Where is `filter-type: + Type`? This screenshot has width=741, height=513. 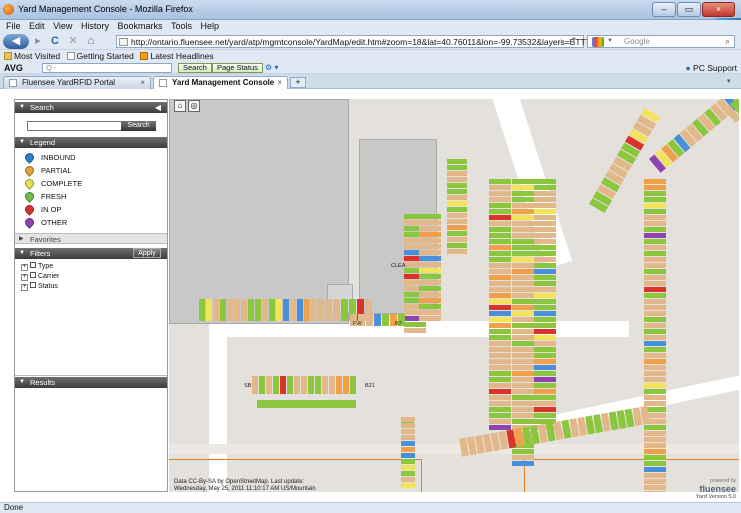 filter-type: + Type is located at coordinates (37, 267).